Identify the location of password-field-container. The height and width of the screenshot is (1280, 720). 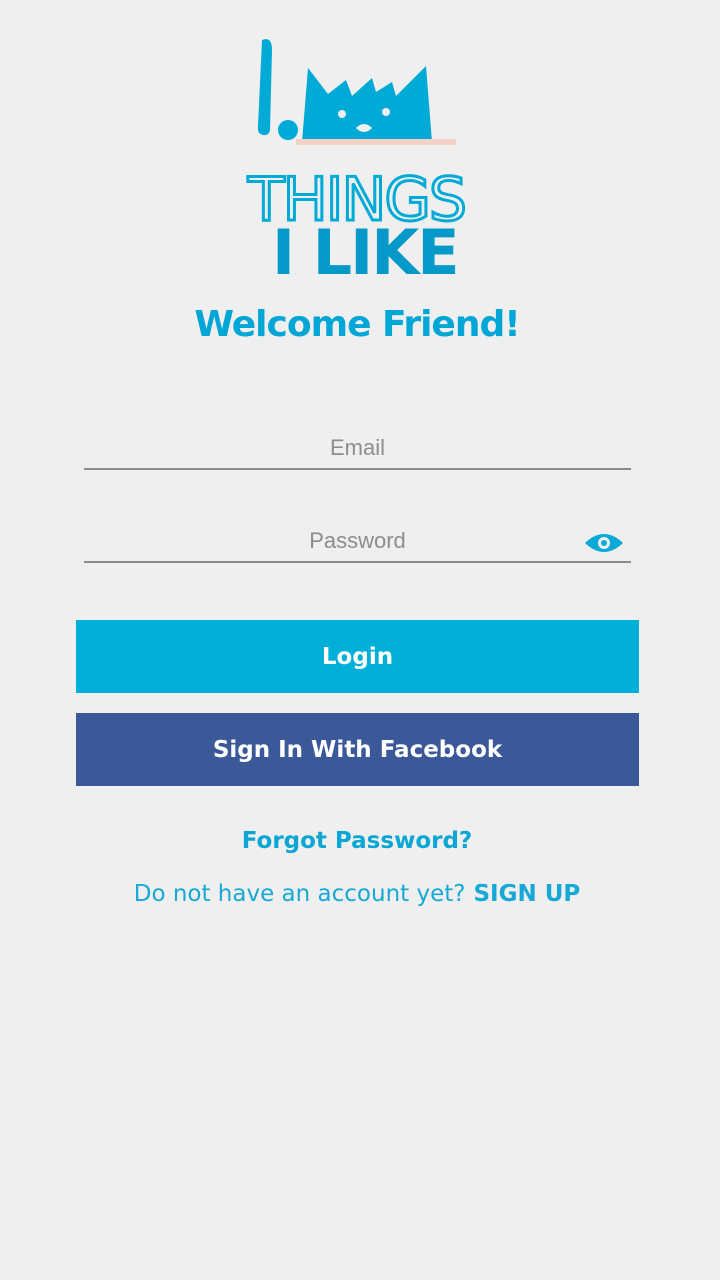
(357, 542).